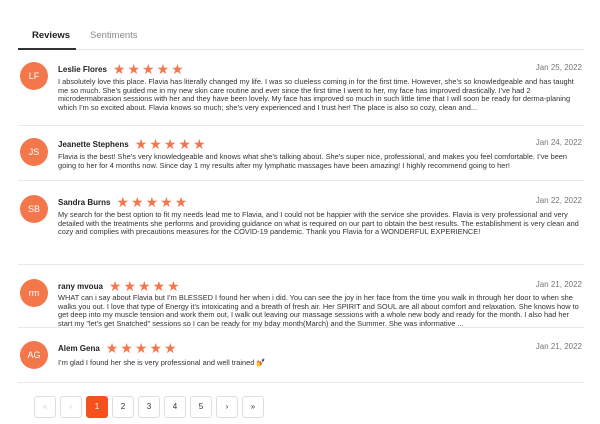 Image resolution: width=600 pixels, height=424 pixels. I want to click on reviewer-name: rany mvoua, so click(80, 286).